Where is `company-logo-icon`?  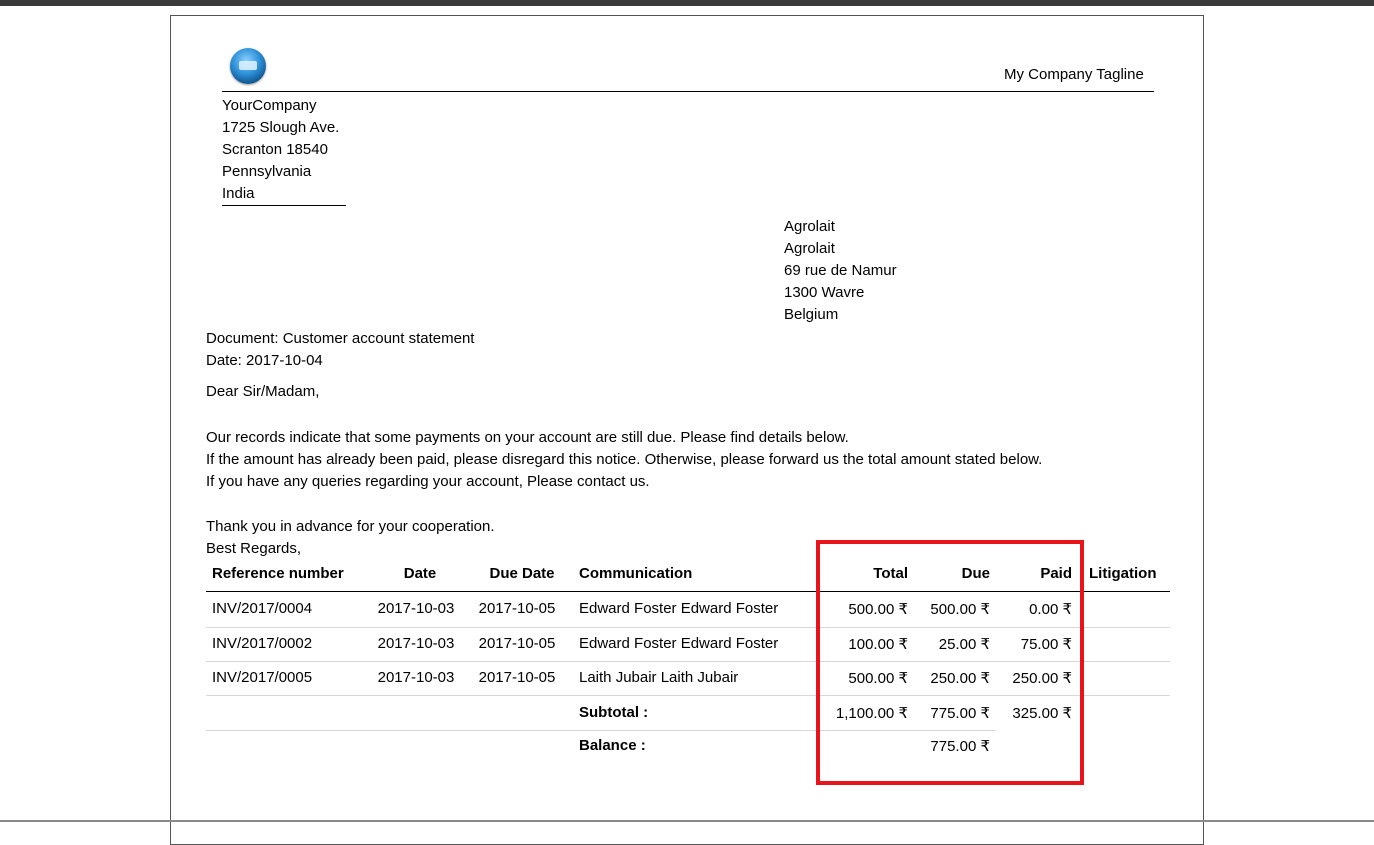 company-logo-icon is located at coordinates (248, 66).